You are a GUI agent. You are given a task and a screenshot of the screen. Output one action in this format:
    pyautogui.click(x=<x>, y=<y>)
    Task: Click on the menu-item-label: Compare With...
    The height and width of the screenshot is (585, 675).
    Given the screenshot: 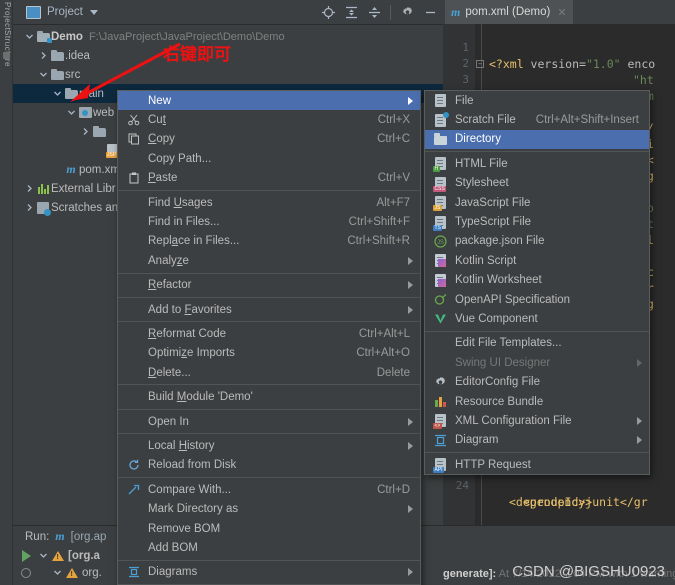 What is the action you would take?
    pyautogui.click(x=190, y=489)
    